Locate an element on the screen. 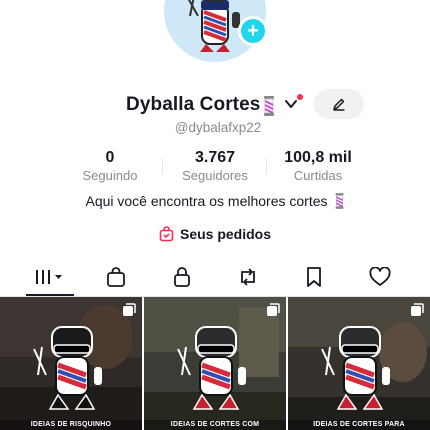 This screenshot has height=430, width=430. video-tile: IDEIAS DE RISQUINHO is located at coordinates (71, 363).